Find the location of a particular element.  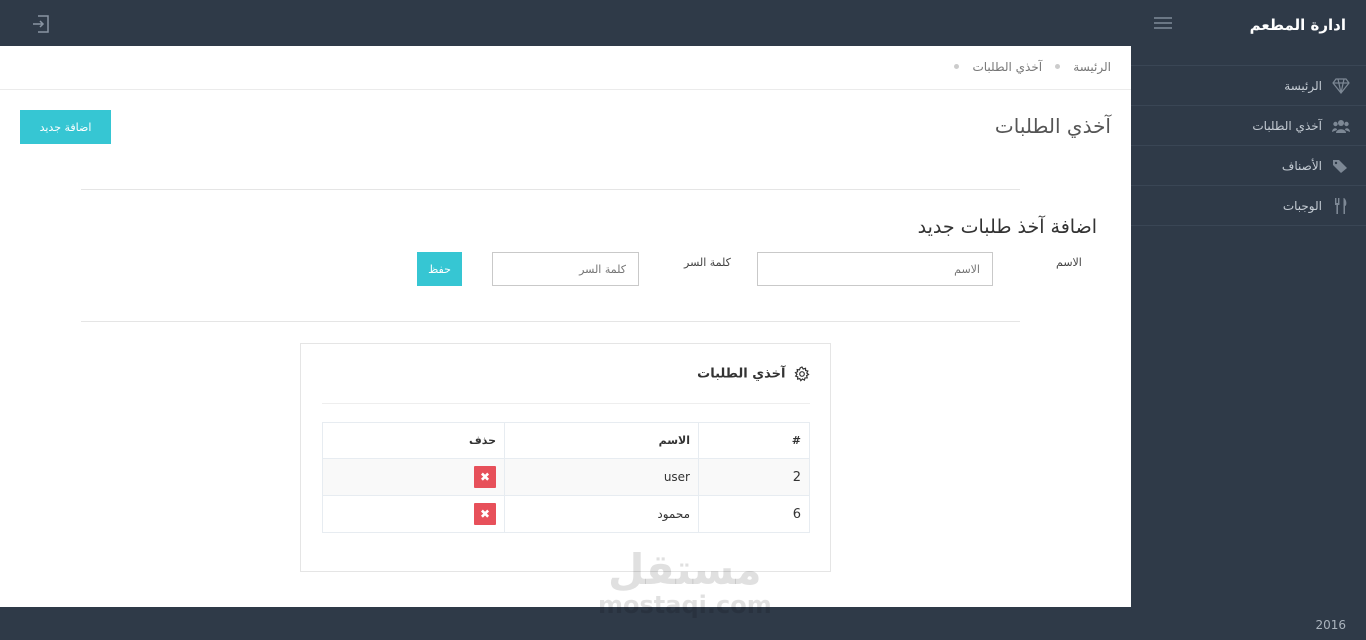

sidebar-spacer is located at coordinates (1248, 56).